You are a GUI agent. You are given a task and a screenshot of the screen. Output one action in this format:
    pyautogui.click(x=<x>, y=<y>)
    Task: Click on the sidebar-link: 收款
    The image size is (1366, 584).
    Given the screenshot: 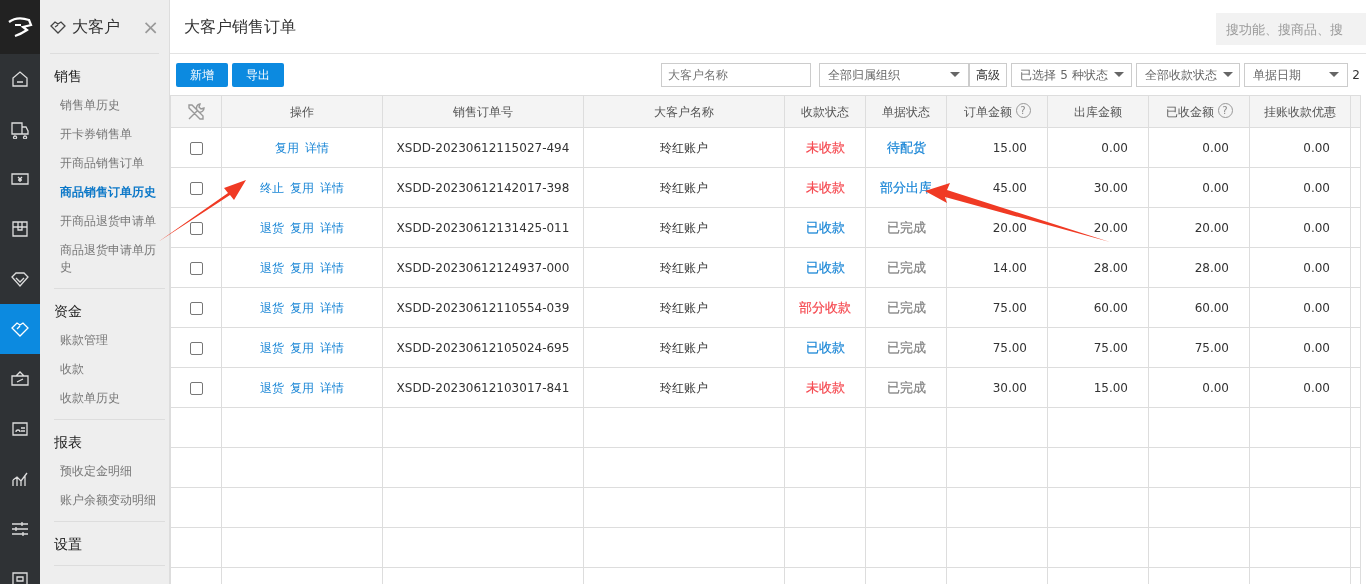 What is the action you would take?
    pyautogui.click(x=109, y=369)
    